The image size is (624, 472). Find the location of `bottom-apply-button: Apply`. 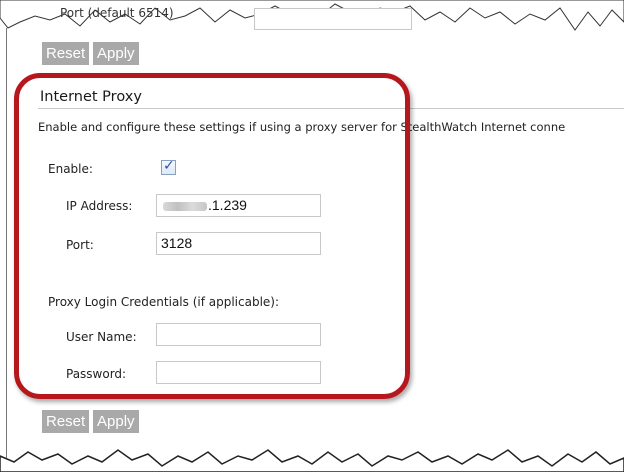

bottom-apply-button: Apply is located at coordinates (116, 421).